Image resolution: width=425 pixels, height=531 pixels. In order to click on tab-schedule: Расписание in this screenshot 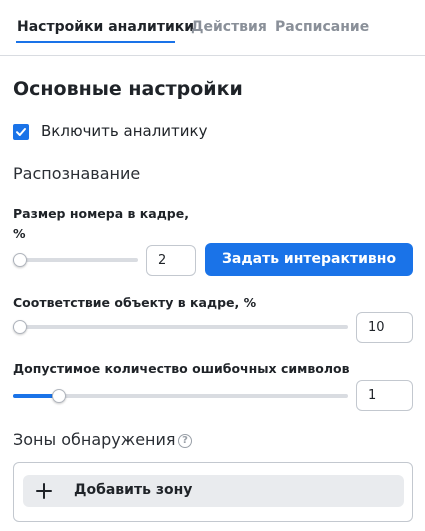, I will do `click(322, 27)`.